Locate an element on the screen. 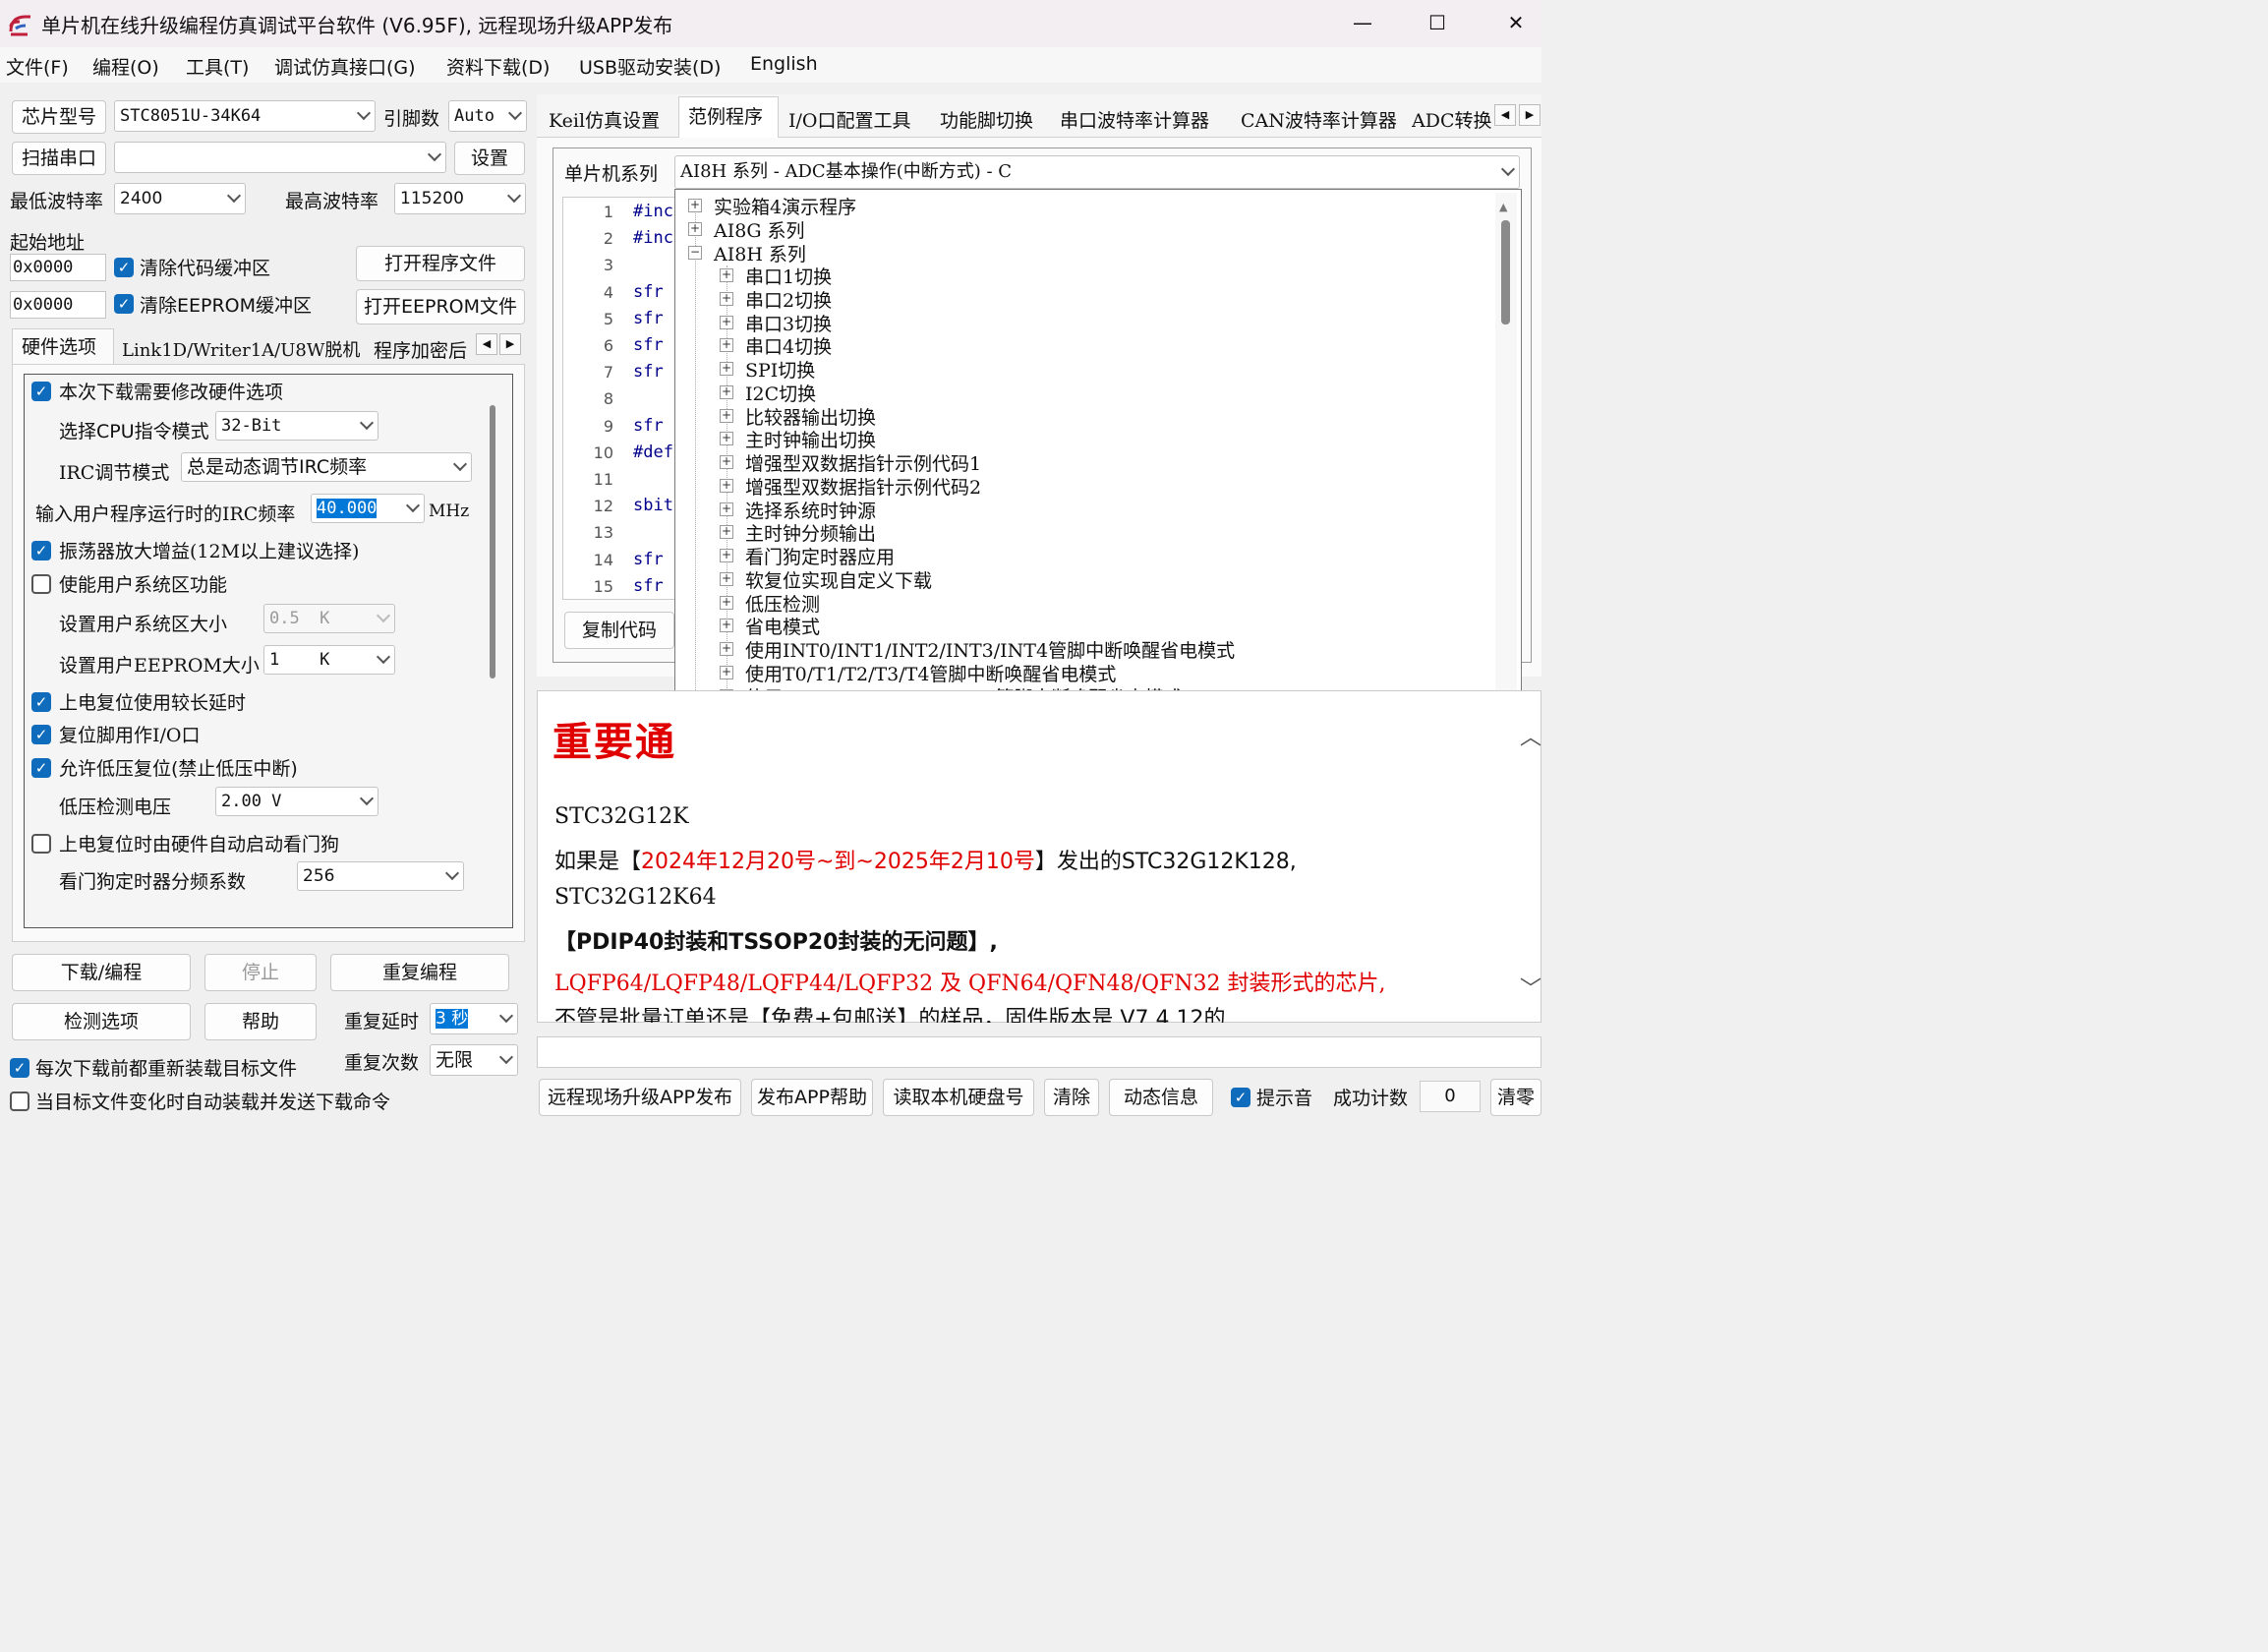  reprogram-button: 重复编程 is located at coordinates (419, 972).